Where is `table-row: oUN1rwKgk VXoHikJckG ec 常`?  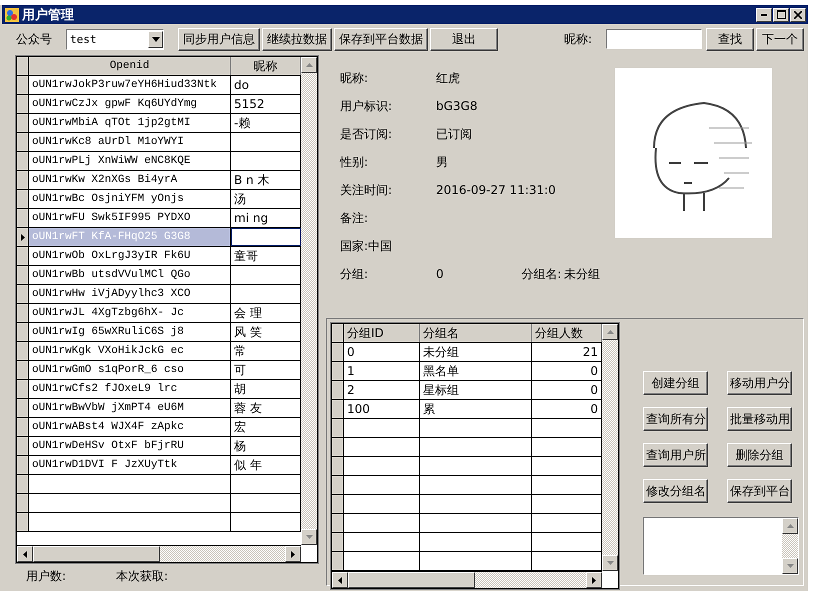 table-row: oUN1rwKgk VXoHikJckG ec 常 is located at coordinates (159, 351).